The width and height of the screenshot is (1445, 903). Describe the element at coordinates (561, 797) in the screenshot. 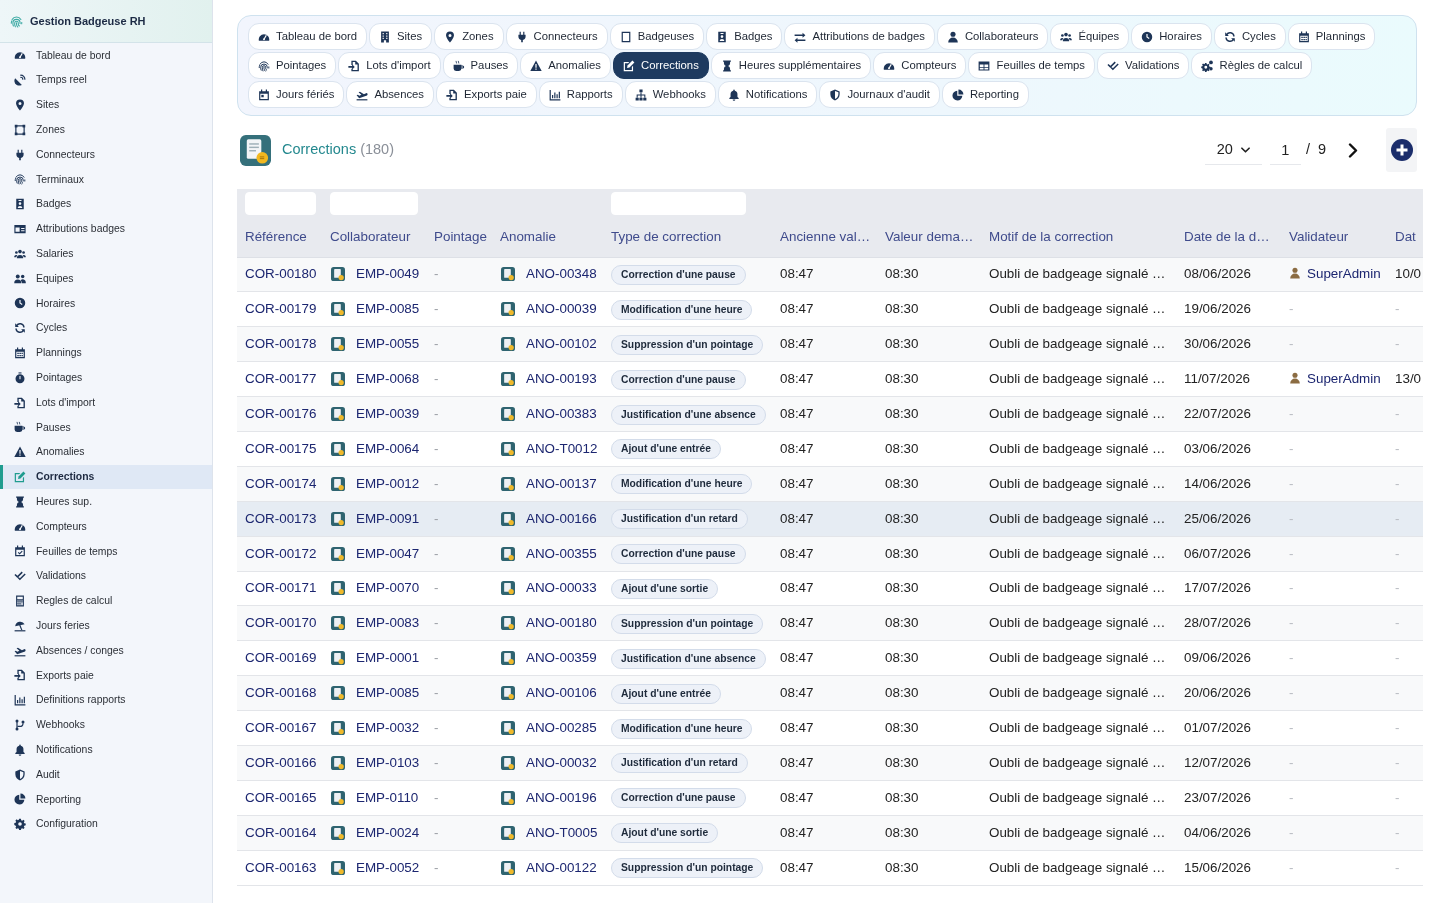

I see `anomaly-link: ANO-00196` at that location.